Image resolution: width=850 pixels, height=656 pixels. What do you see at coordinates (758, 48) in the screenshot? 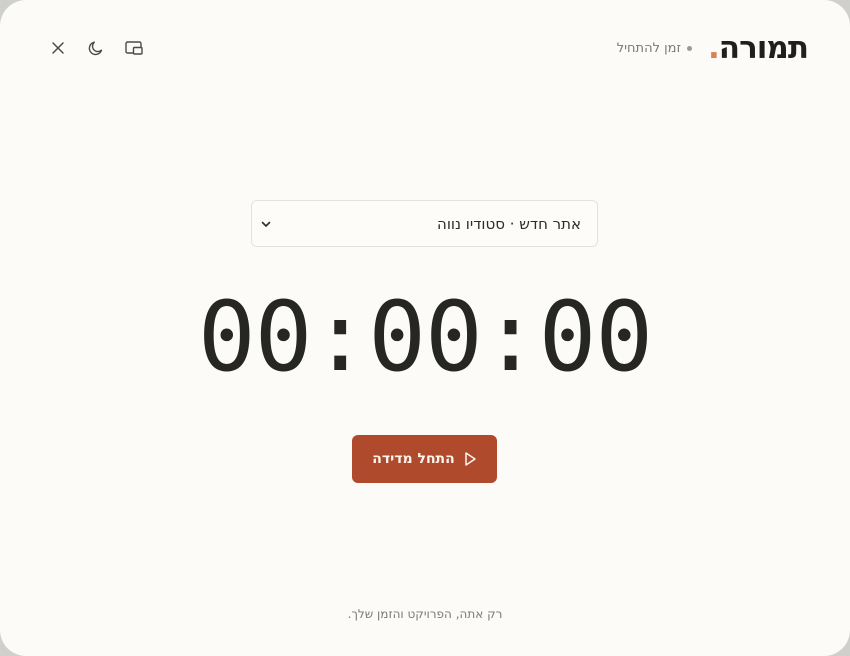
I see `logo: תמורה.` at bounding box center [758, 48].